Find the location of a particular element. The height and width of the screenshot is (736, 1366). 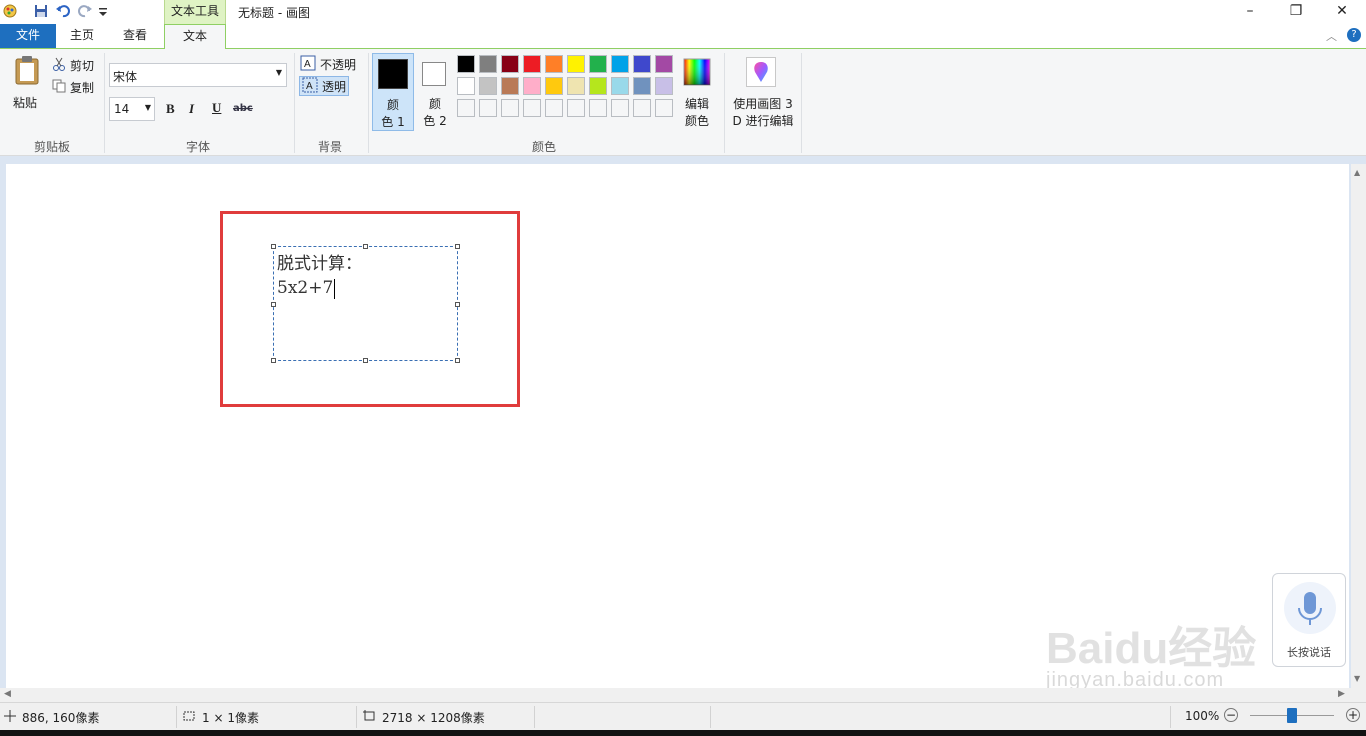

text-line-1: 脱式计算： is located at coordinates (319, 264).